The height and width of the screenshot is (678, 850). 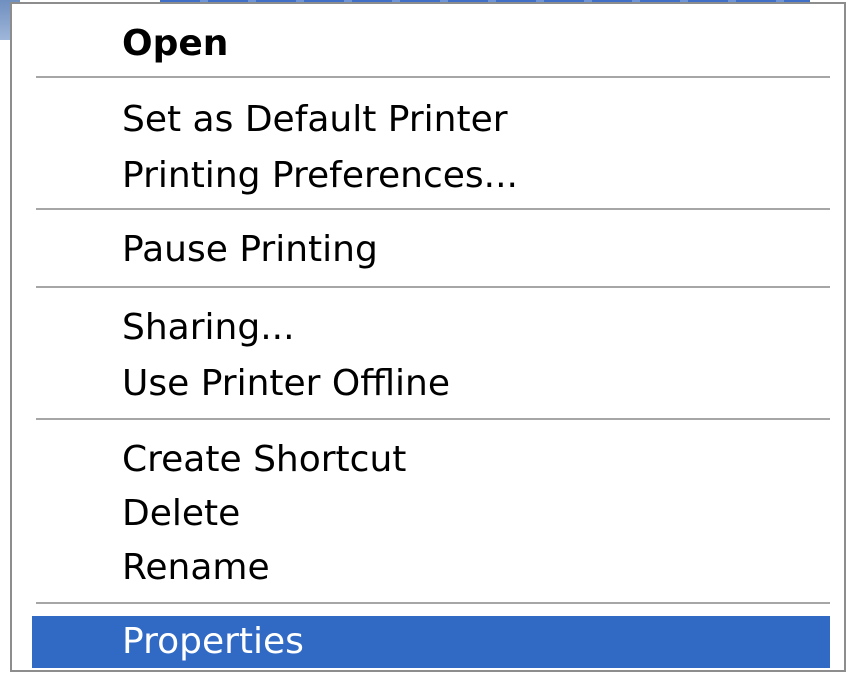 What do you see at coordinates (431, 642) in the screenshot?
I see `menu-item-properties: Properties` at bounding box center [431, 642].